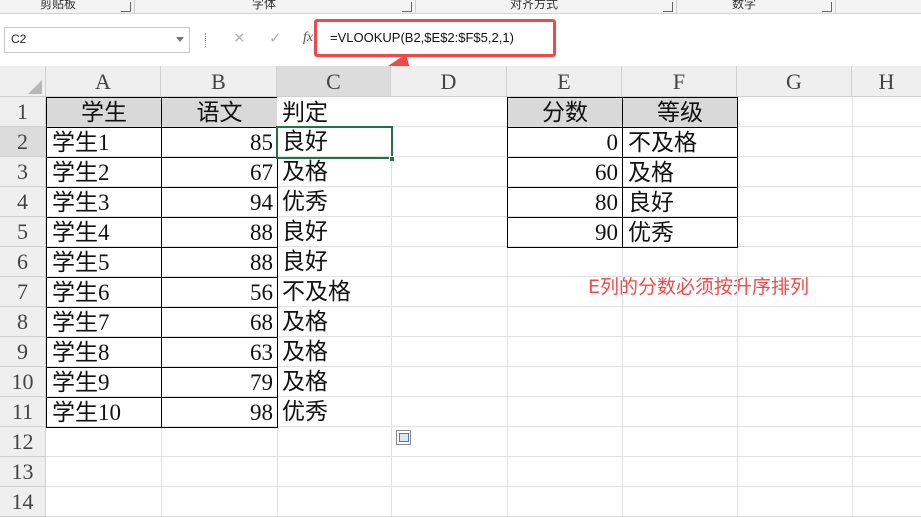  I want to click on column-header-a: A, so click(103, 81).